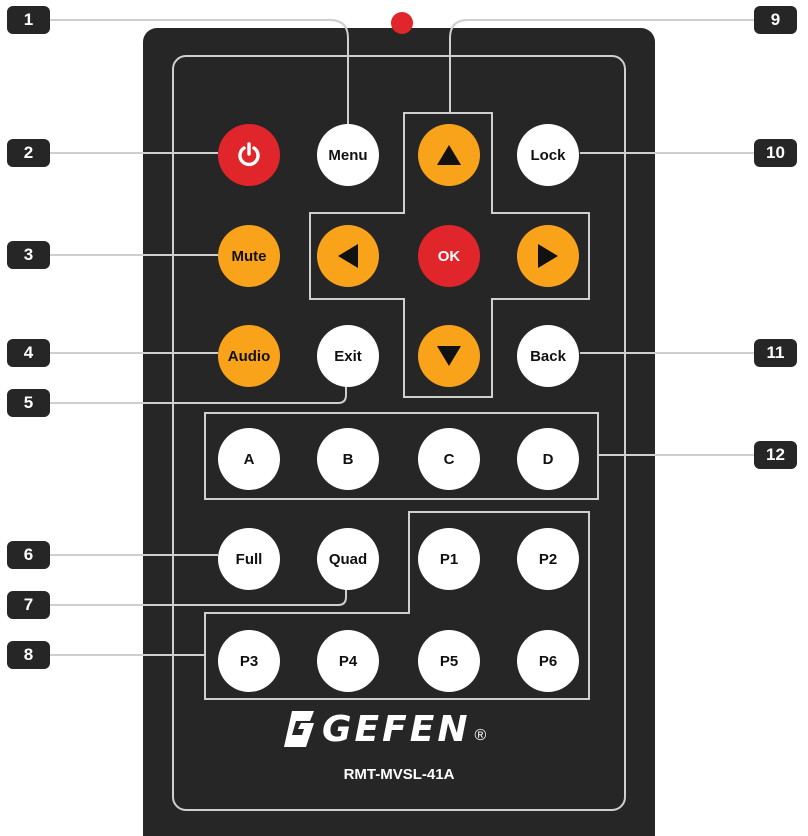 This screenshot has width=808, height=836. I want to click on input-d-label: D, so click(548, 459).